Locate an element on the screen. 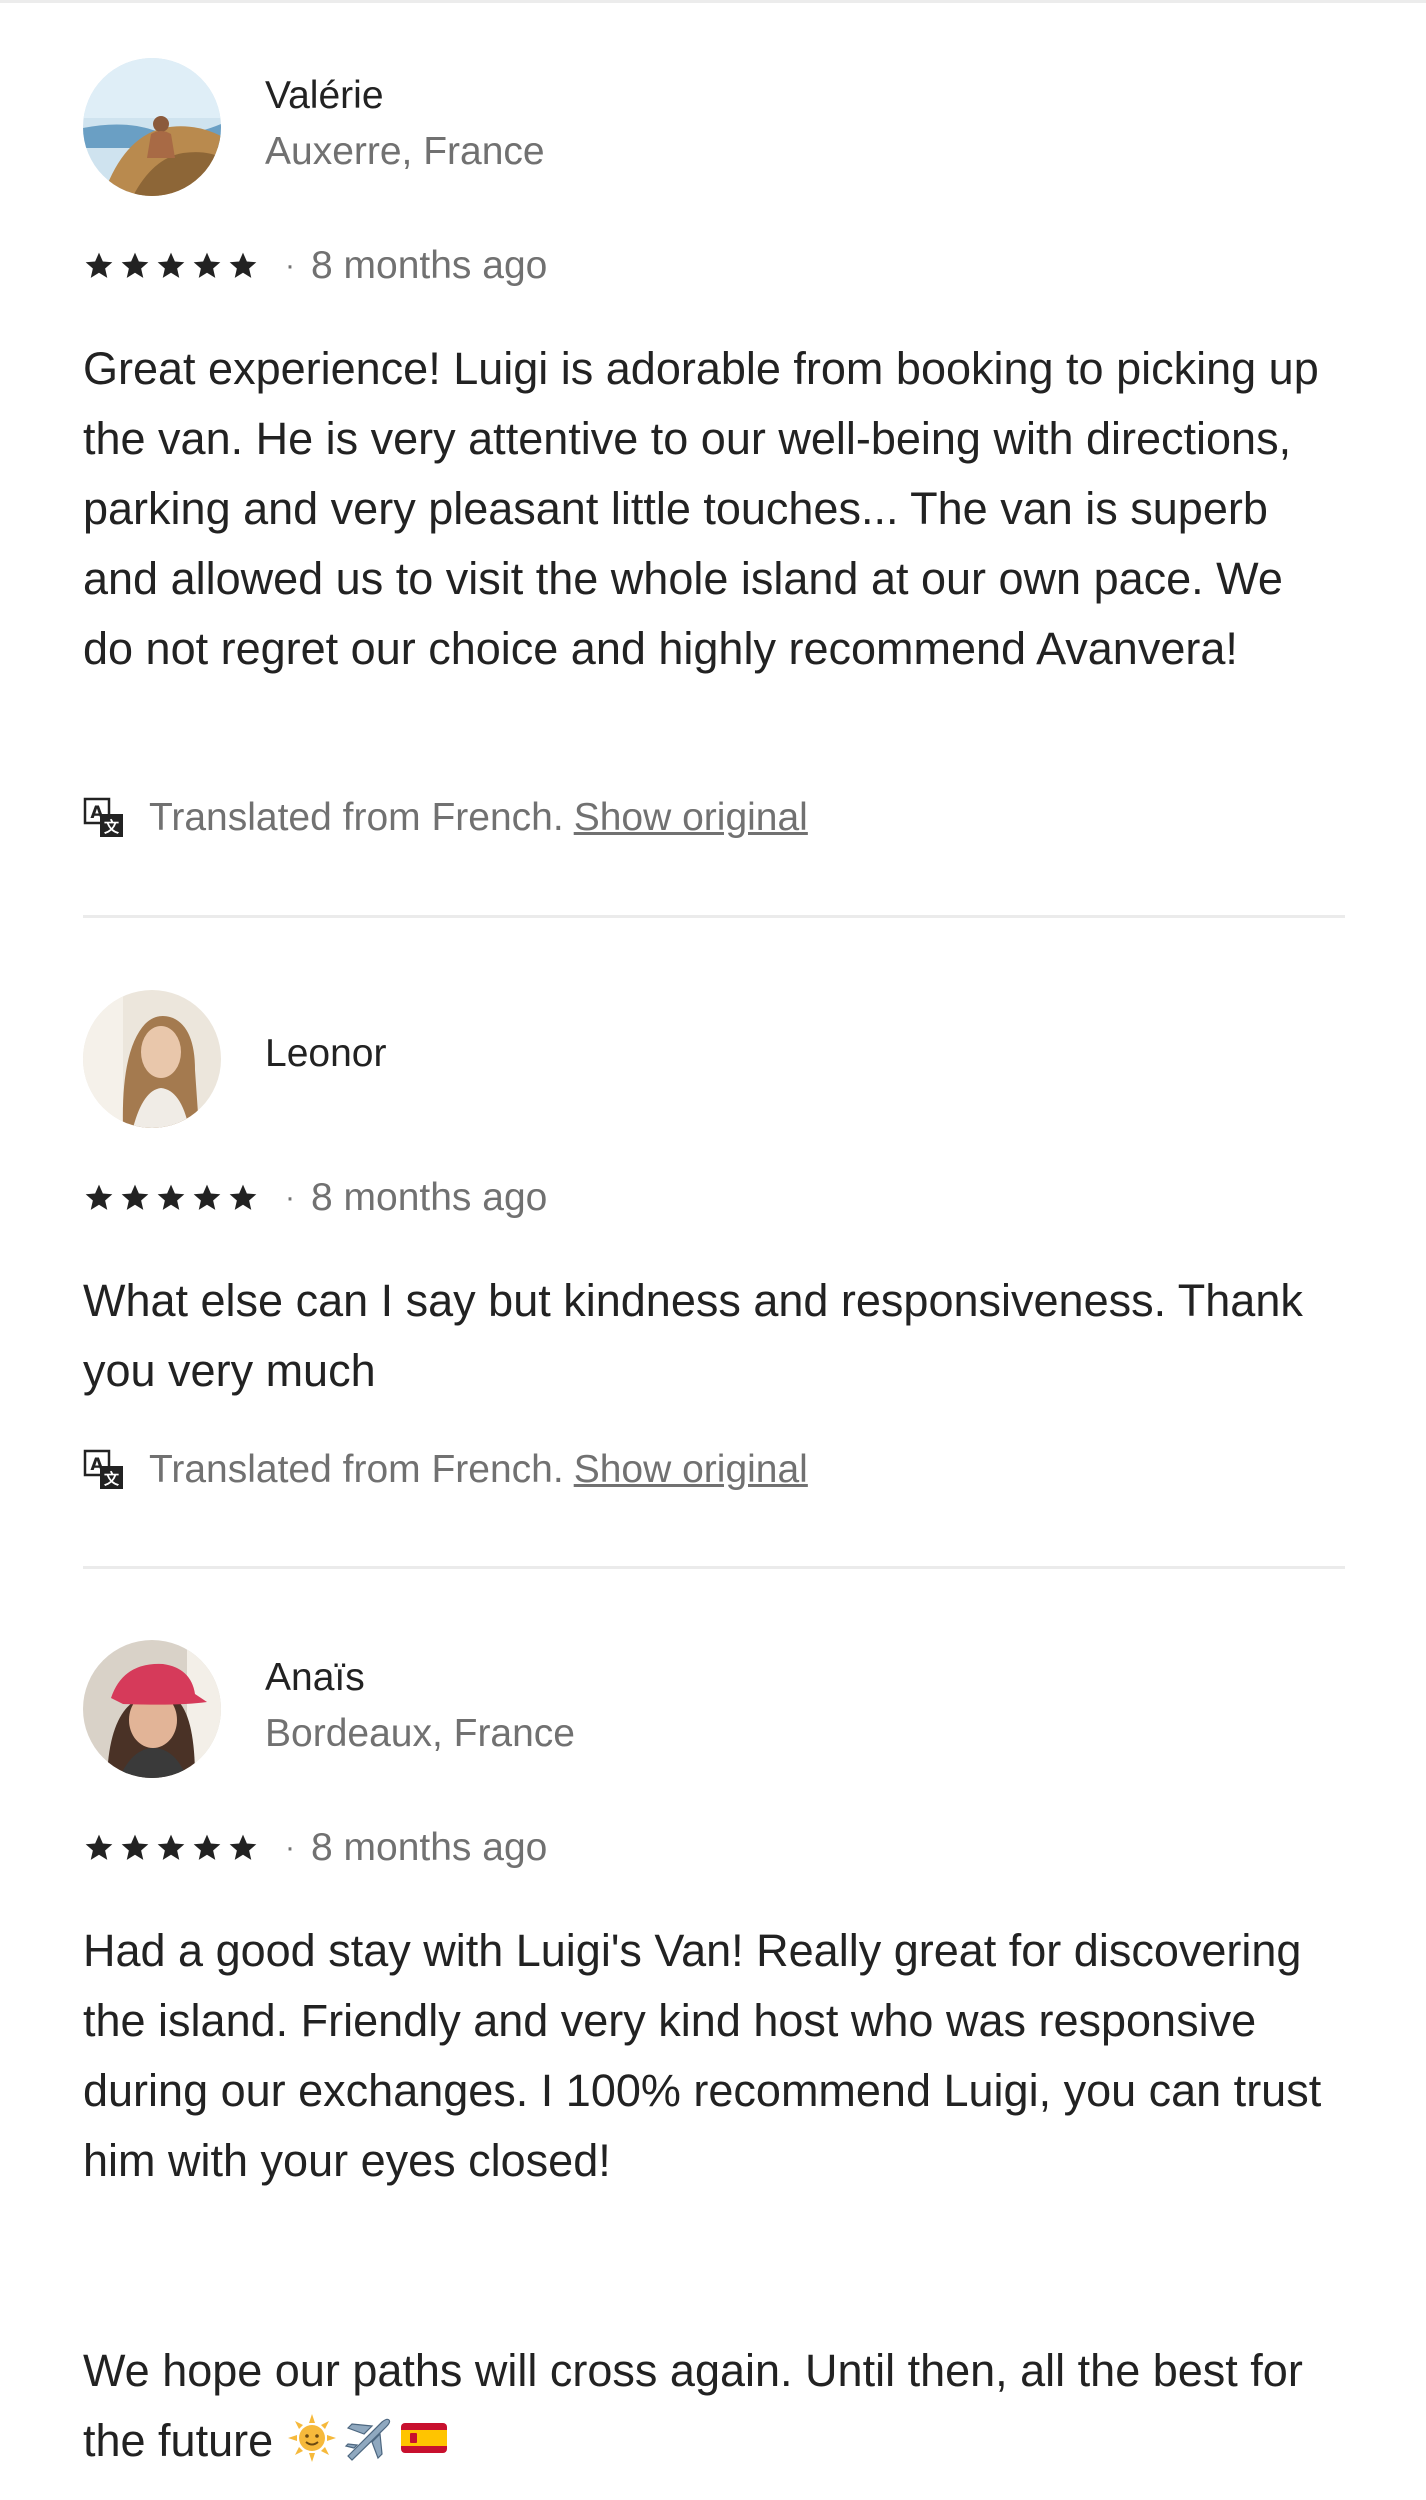  emoji-group is located at coordinates (368, 2438).